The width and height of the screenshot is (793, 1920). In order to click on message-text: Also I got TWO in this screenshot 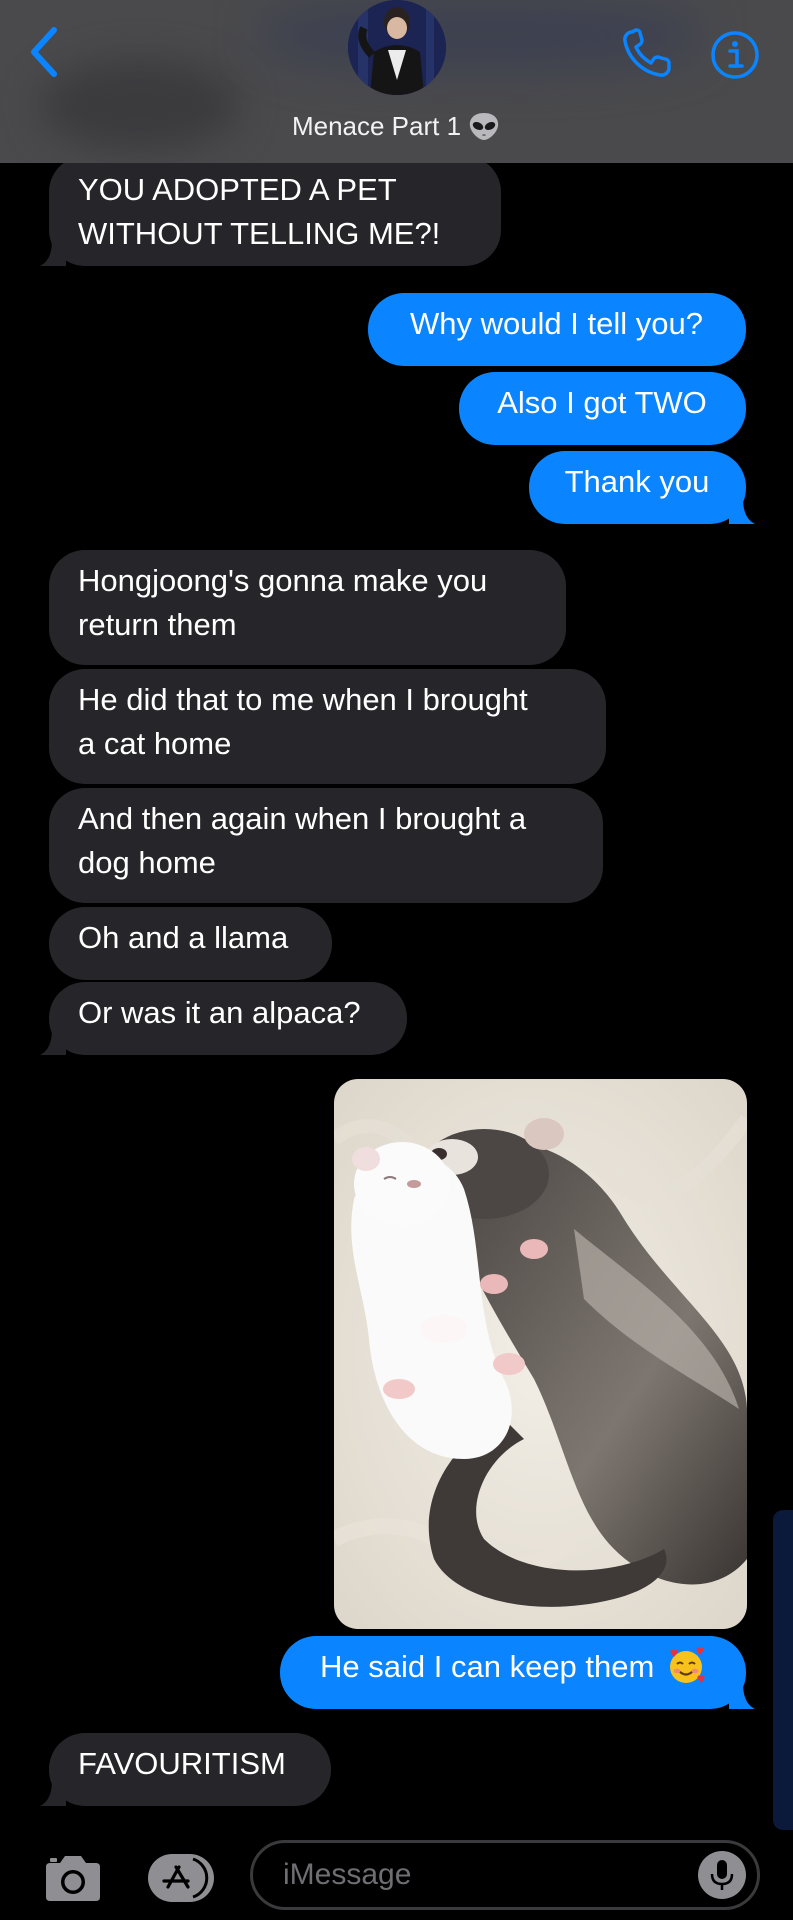, I will do `click(602, 402)`.